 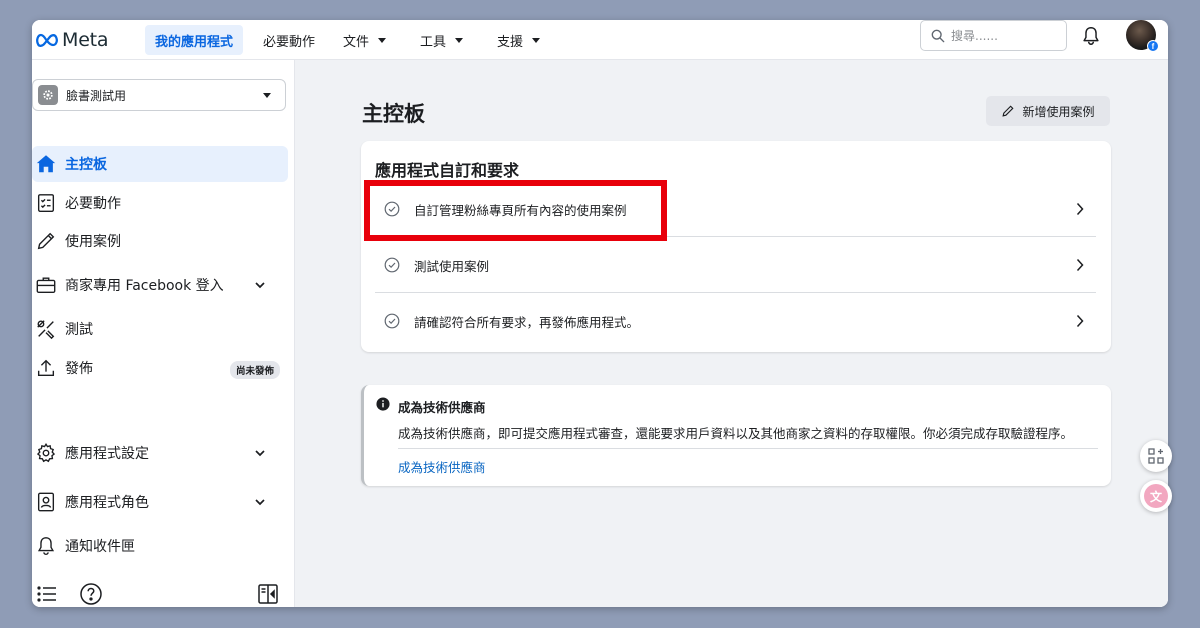 What do you see at coordinates (1048, 111) in the screenshot?
I see `add-use-case-button: 新增使用案例` at bounding box center [1048, 111].